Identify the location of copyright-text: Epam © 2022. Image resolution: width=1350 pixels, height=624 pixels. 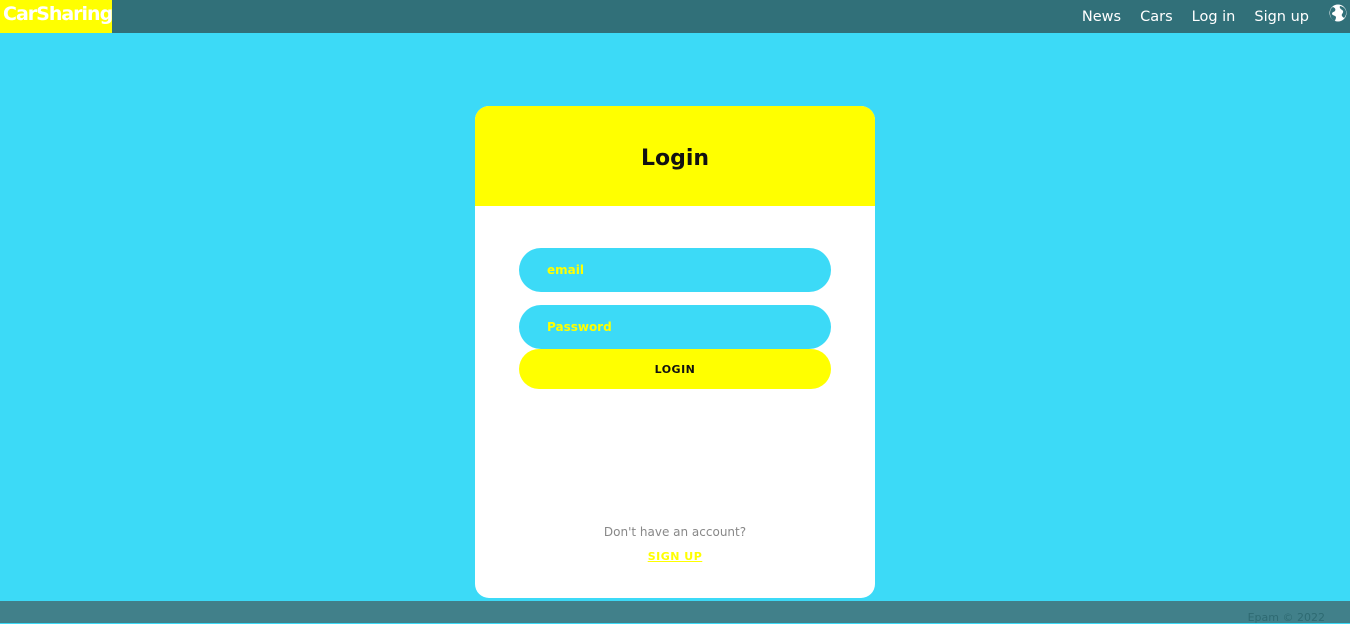
(1286, 617).